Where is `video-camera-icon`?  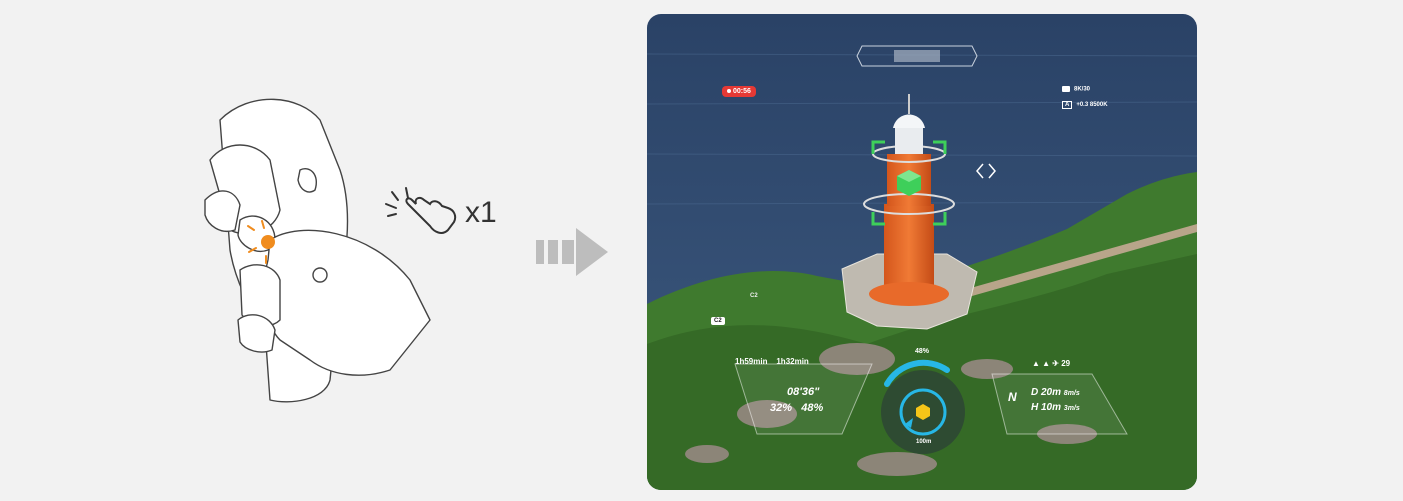 video-camera-icon is located at coordinates (1066, 89).